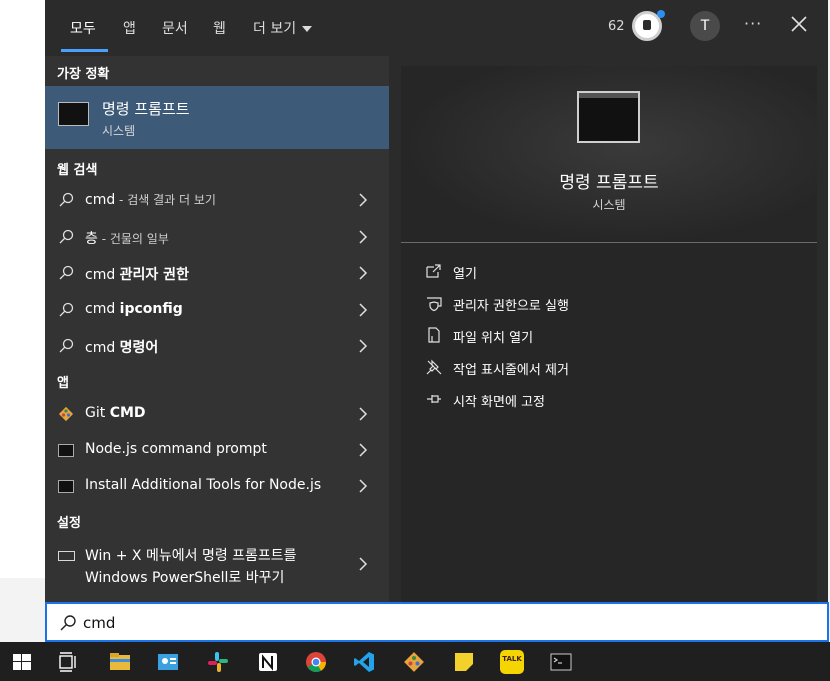  I want to click on caret-down-icon, so click(307, 29).